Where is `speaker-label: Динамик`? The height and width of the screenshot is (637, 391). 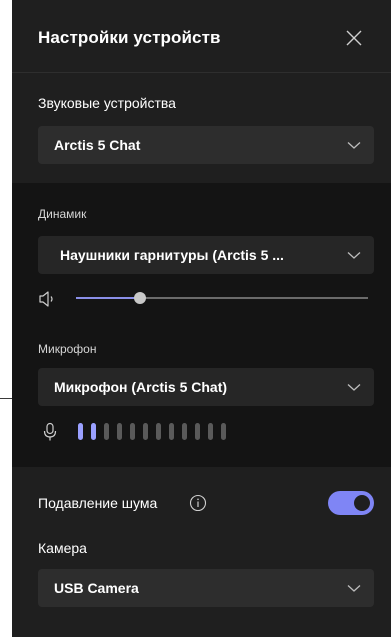
speaker-label: Динамик is located at coordinates (62, 214).